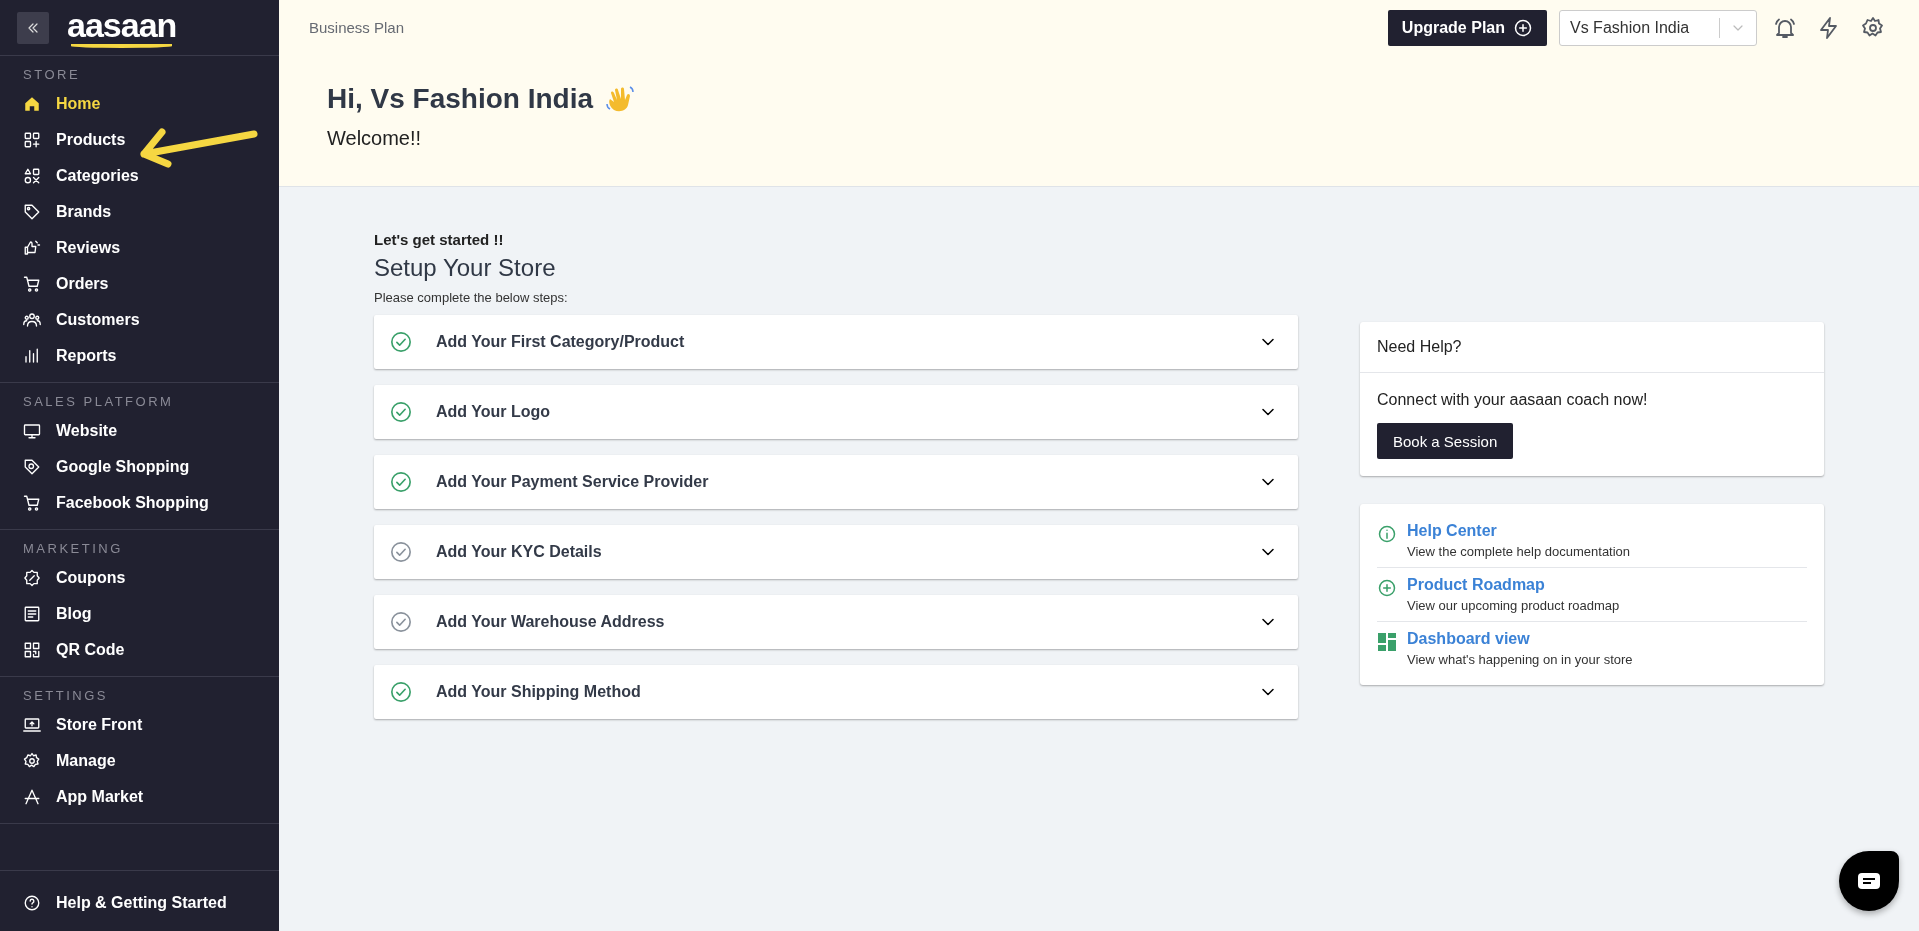 Image resolution: width=1919 pixels, height=931 pixels. Describe the element at coordinates (139, 467) in the screenshot. I see `nav-item: Google Shopping` at that location.